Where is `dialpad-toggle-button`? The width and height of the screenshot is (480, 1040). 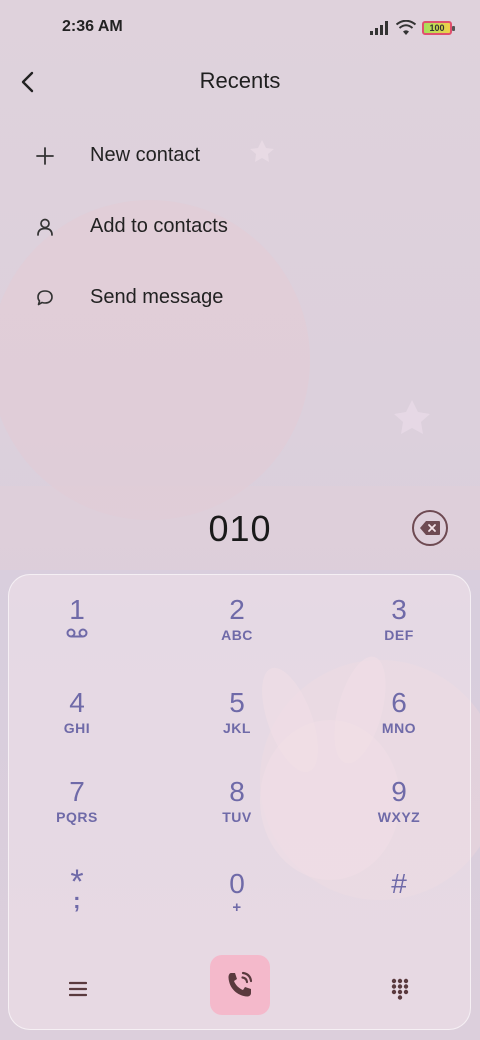
dialpad-toggle-button is located at coordinates (400, 989).